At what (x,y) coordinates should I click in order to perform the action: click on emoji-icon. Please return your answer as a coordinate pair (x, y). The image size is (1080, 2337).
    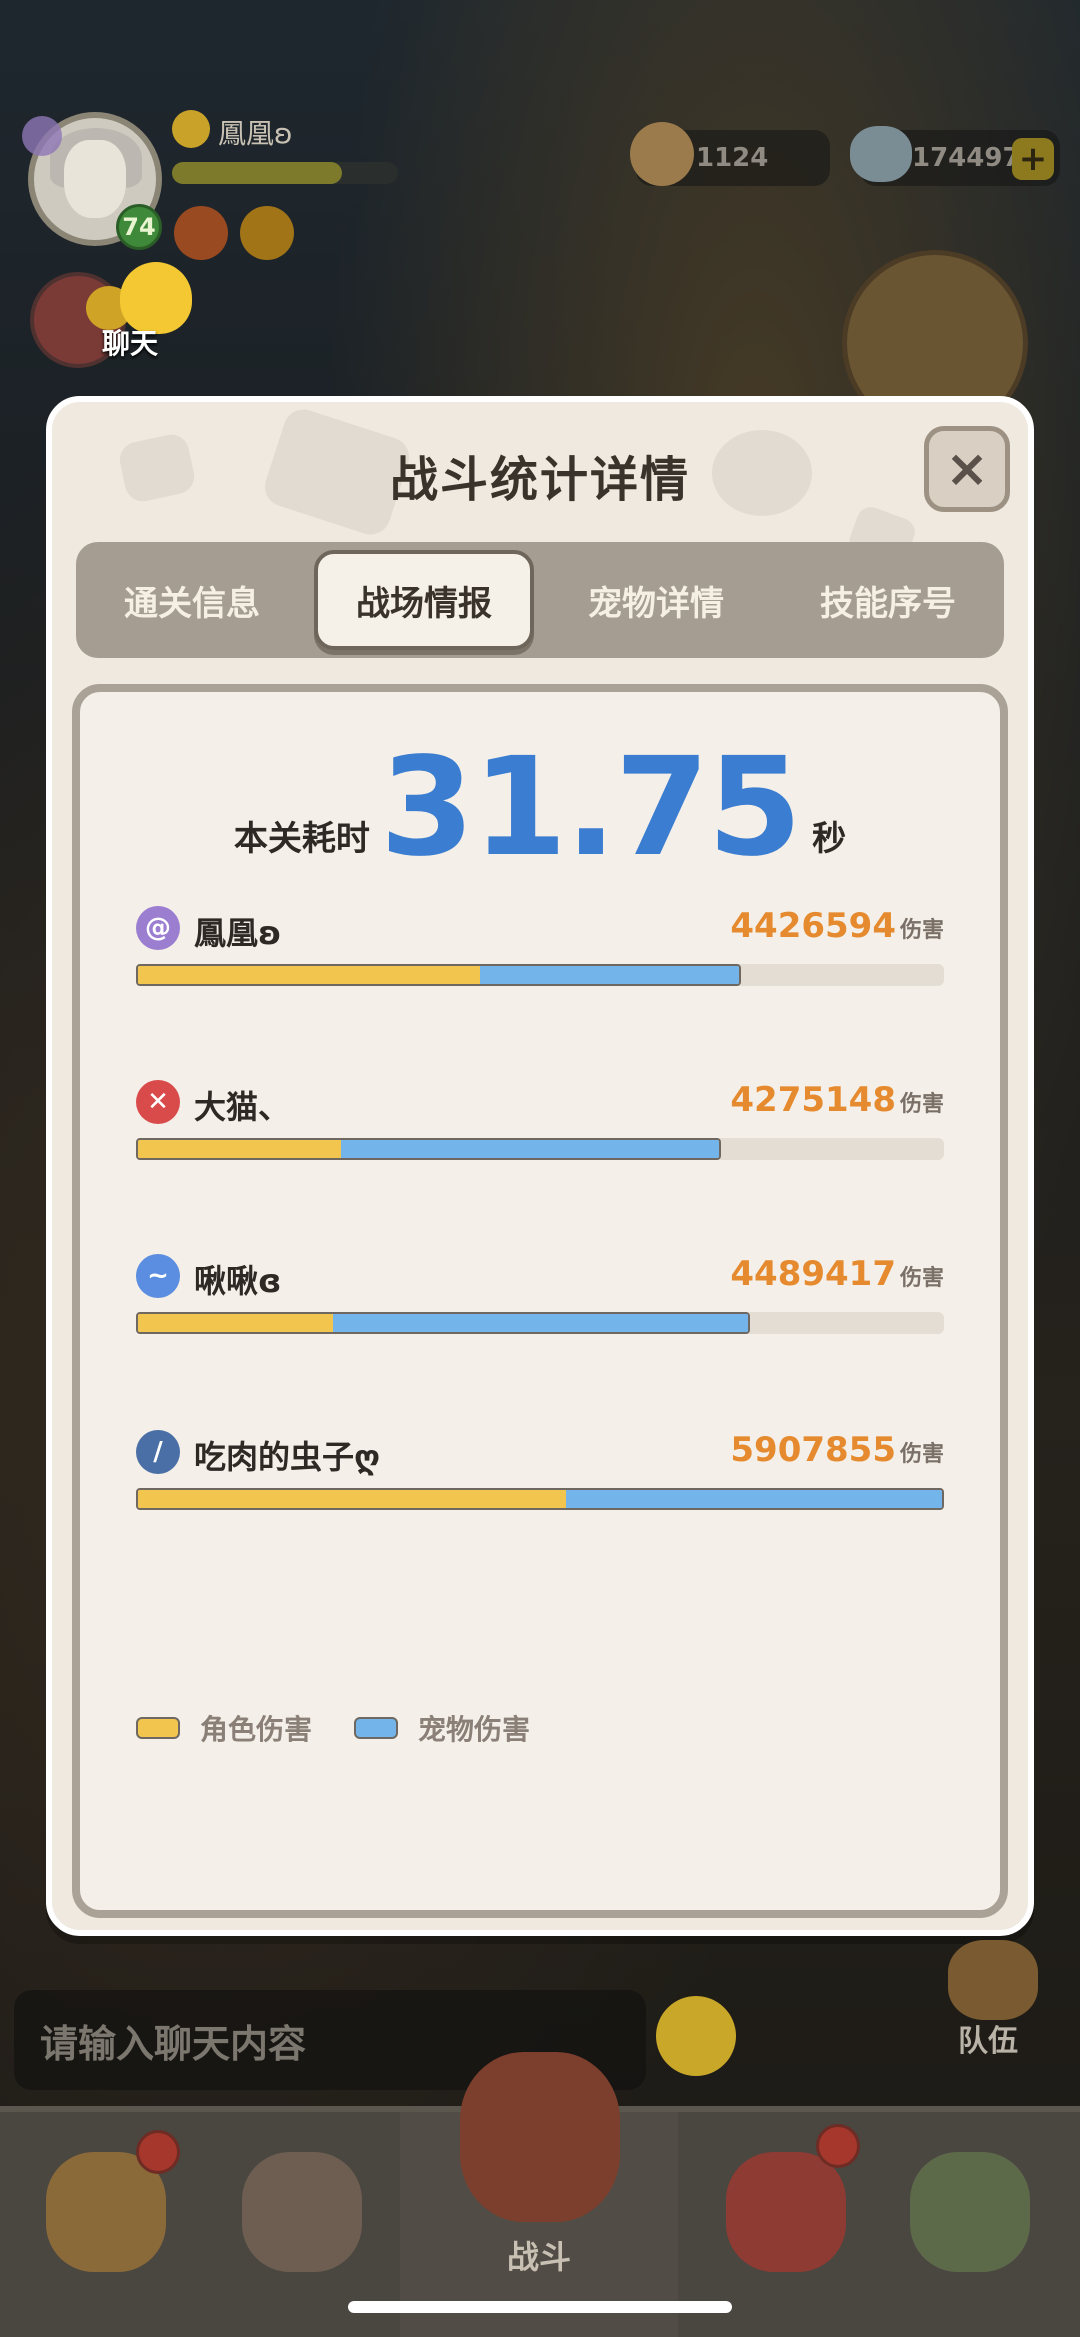
    Looking at the image, I should click on (696, 2036).